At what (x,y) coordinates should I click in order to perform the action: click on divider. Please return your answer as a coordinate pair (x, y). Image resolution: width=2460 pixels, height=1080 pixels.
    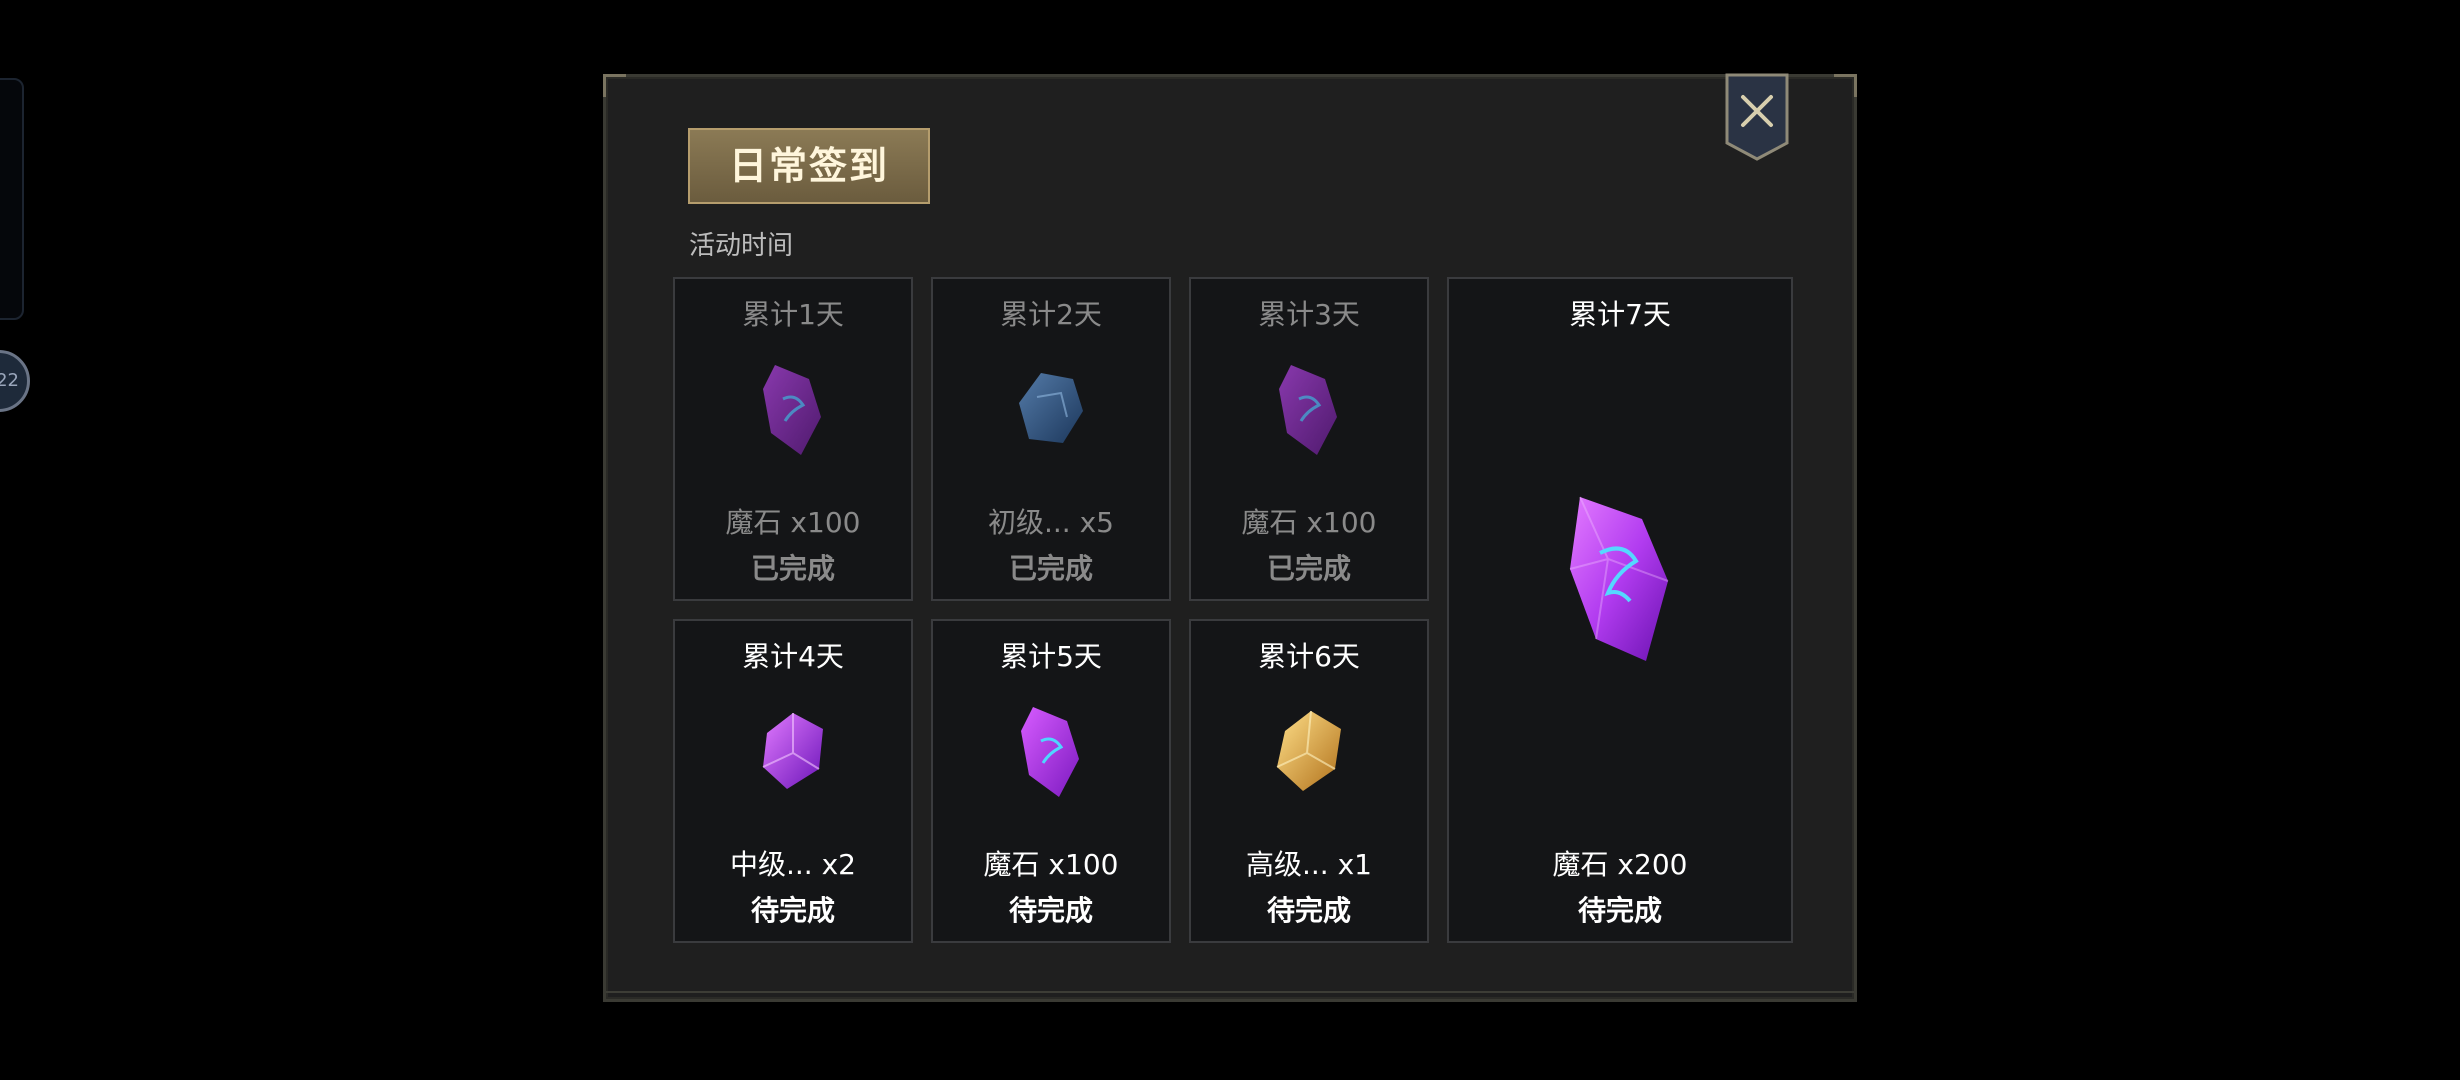
    Looking at the image, I should click on (1230, 992).